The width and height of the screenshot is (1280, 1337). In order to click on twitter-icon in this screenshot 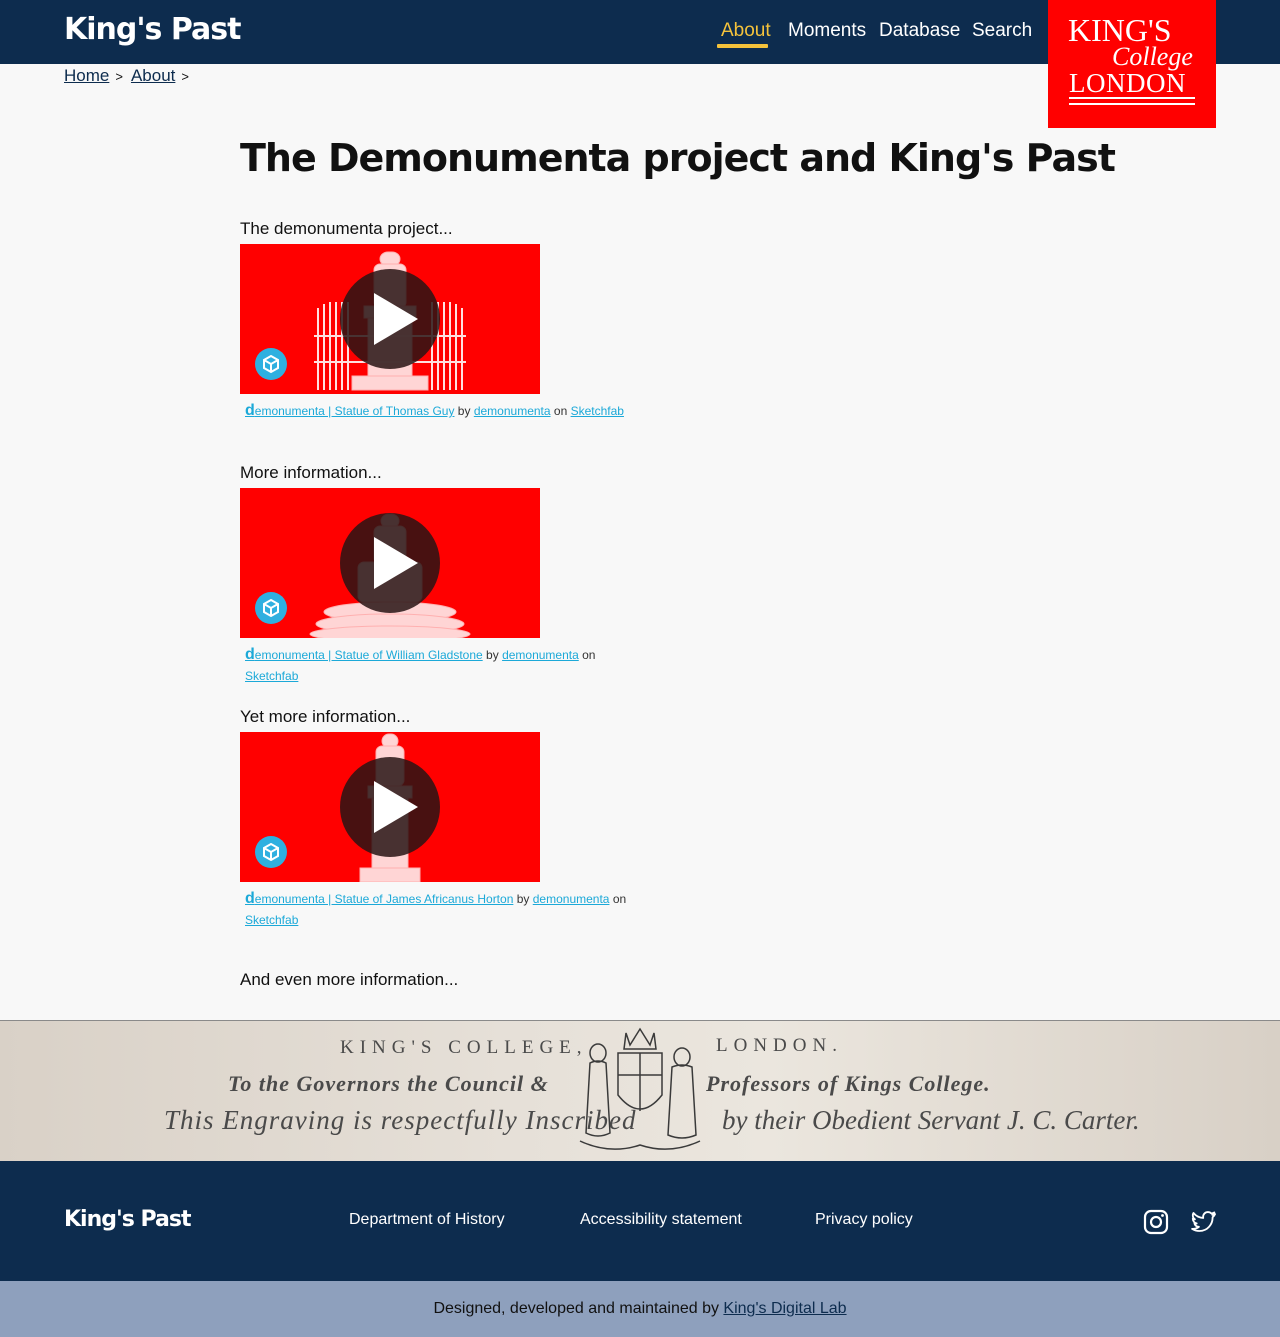, I will do `click(1204, 1222)`.